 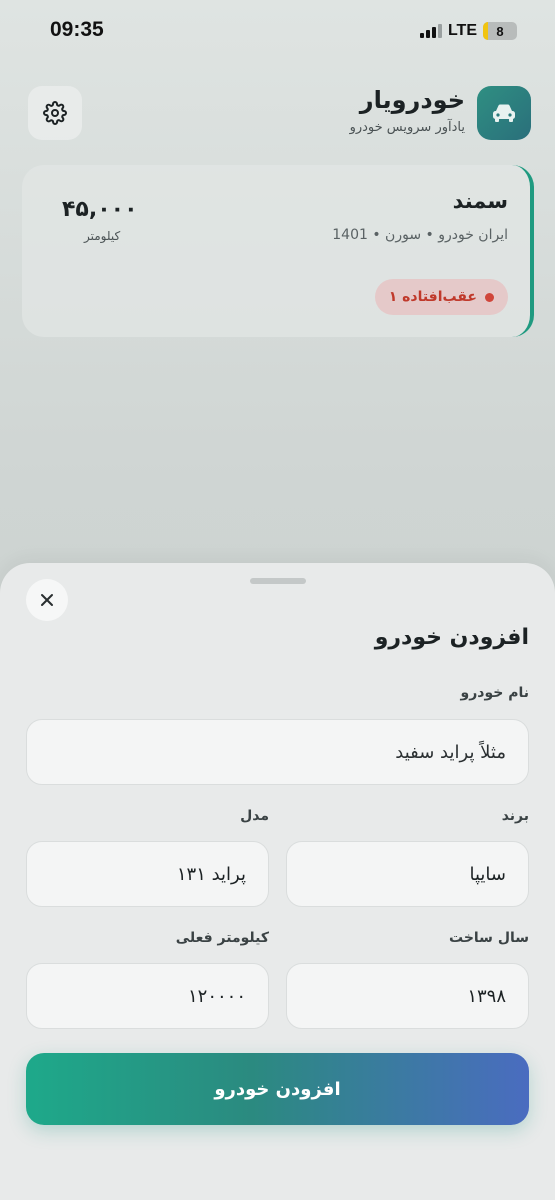 I want to click on network-label: LTE, so click(x=462, y=30).